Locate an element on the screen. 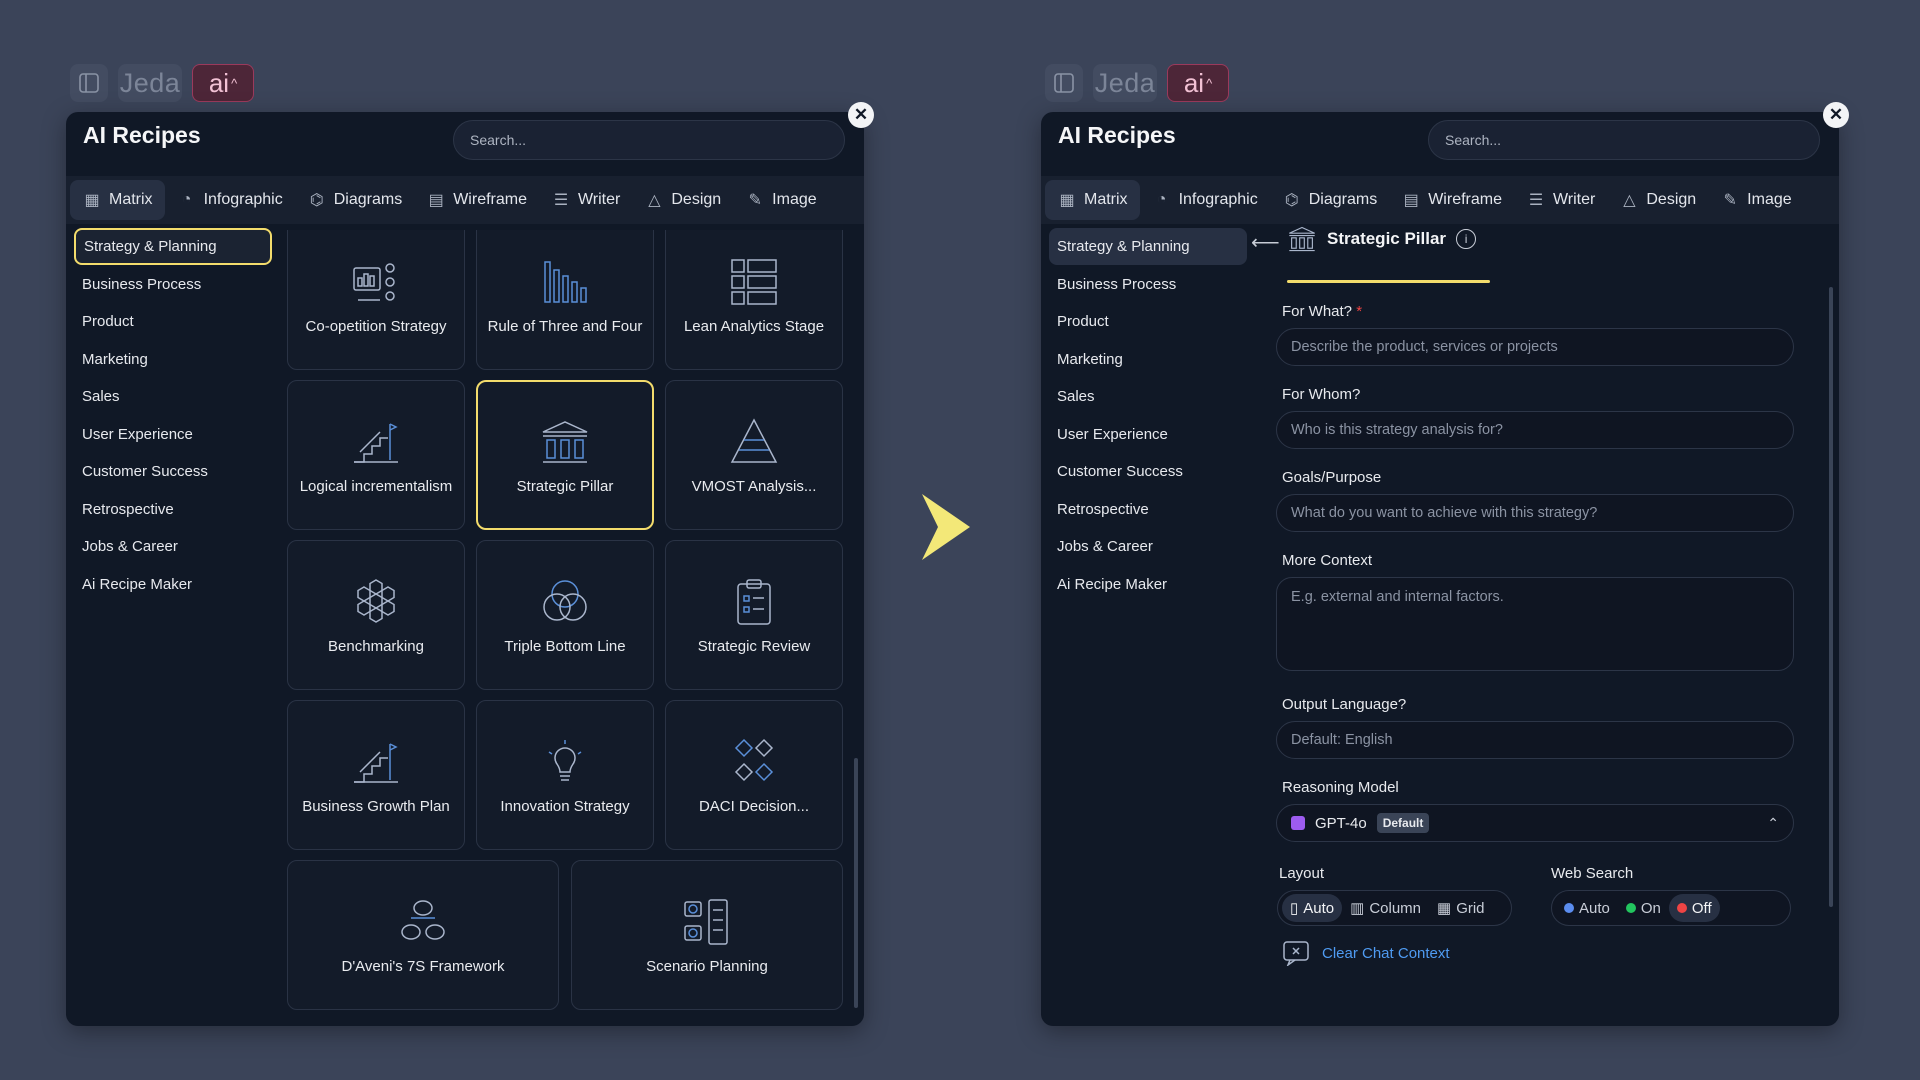 The height and width of the screenshot is (1080, 1920). layout-auto-option: ▯ Auto is located at coordinates (1312, 908).